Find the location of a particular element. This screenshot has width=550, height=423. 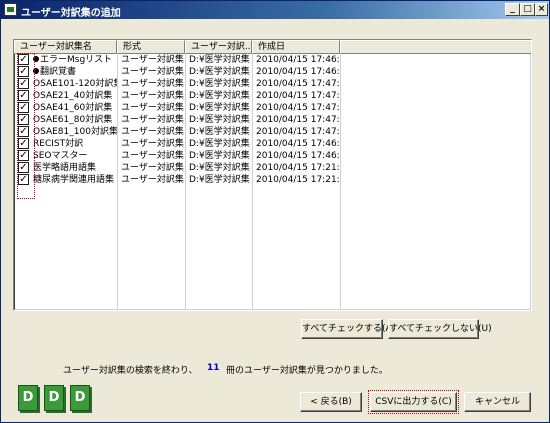

status-text: ユーザー対訳集の検索を終わり、 is located at coordinates (130, 371).